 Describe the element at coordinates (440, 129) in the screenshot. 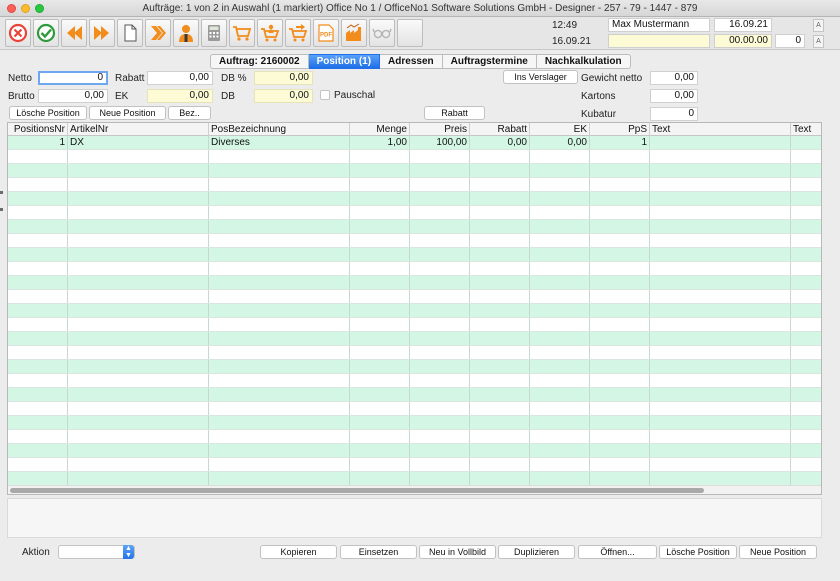

I see `column-header: Preis` at that location.